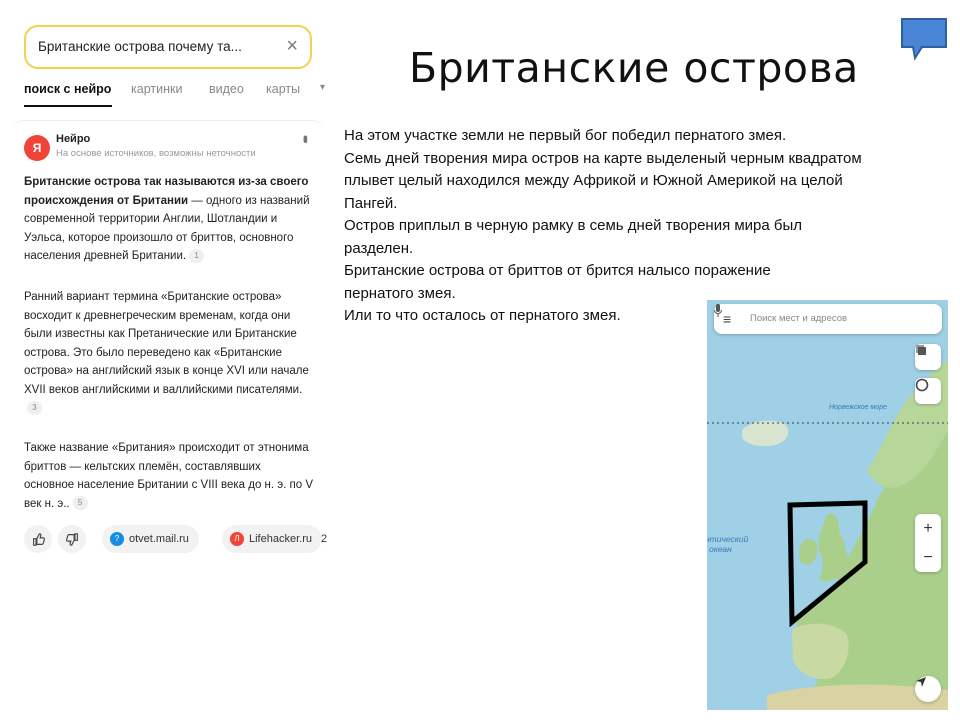 This screenshot has height=720, width=960. I want to click on locate-me-icon, so click(928, 689).